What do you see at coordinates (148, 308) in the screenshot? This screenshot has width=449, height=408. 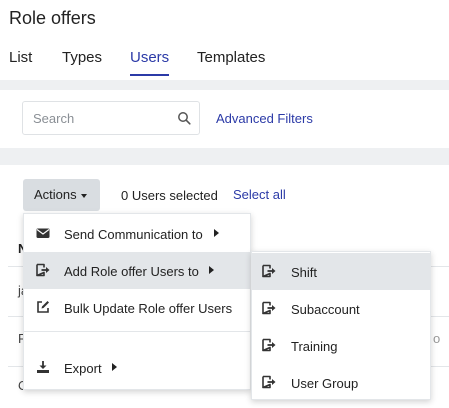 I see `menu-item-label: Bulk Update Role offer Users` at bounding box center [148, 308].